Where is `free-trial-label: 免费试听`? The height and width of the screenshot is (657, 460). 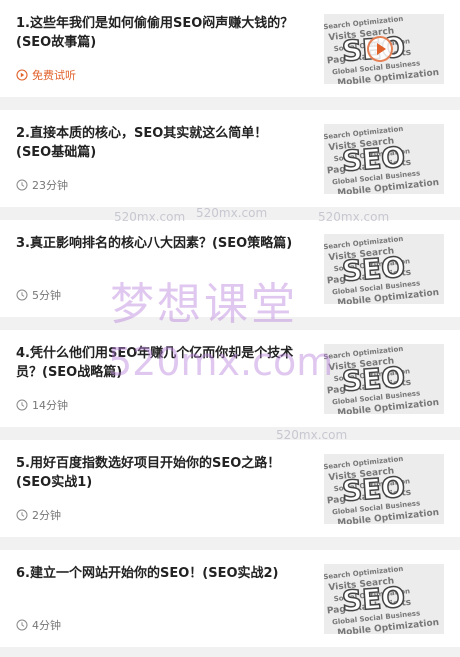 free-trial-label: 免费试听 is located at coordinates (46, 75).